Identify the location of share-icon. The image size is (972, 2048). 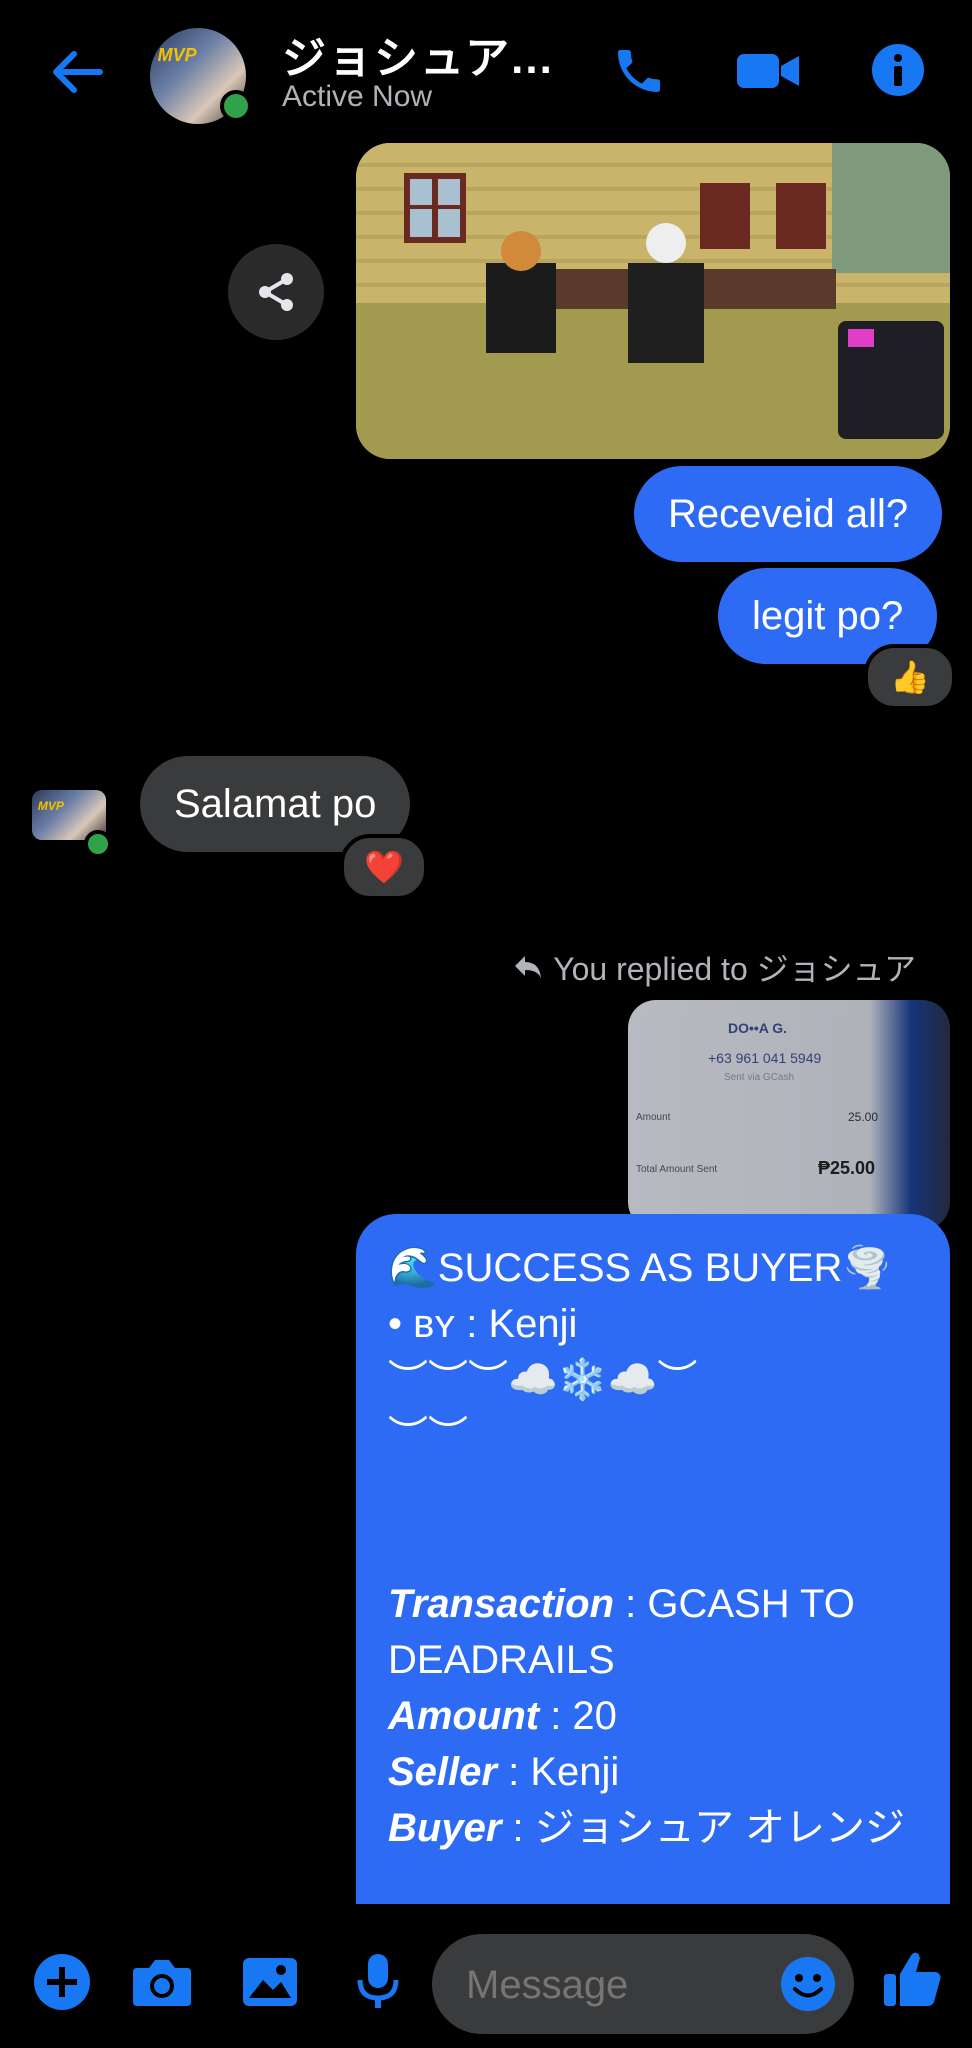
(276, 292).